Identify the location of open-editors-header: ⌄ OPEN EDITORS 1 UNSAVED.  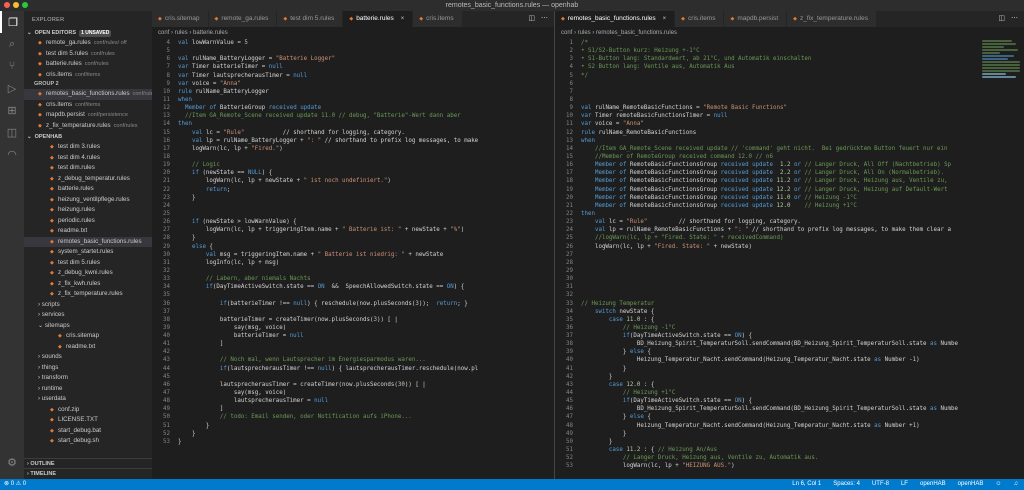
(88, 33).